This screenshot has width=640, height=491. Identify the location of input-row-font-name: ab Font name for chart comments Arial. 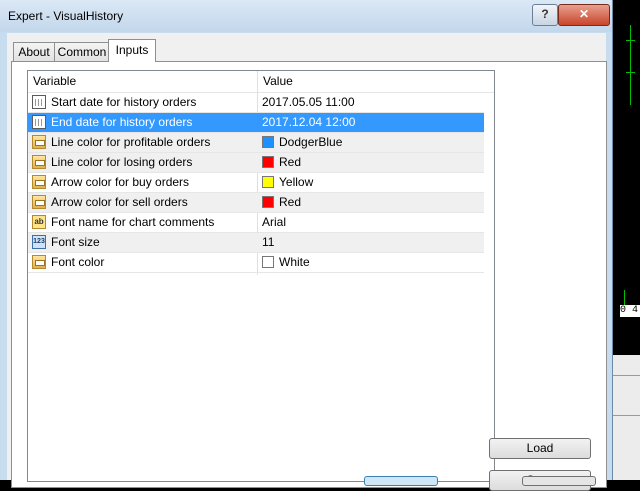
(256, 223).